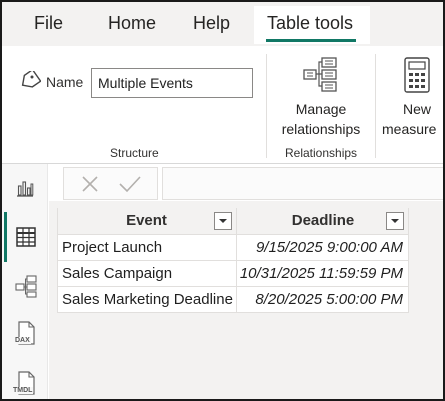 This screenshot has width=445, height=401. What do you see at coordinates (310, 23) in the screenshot?
I see `tab-table-tools: Table tools` at bounding box center [310, 23].